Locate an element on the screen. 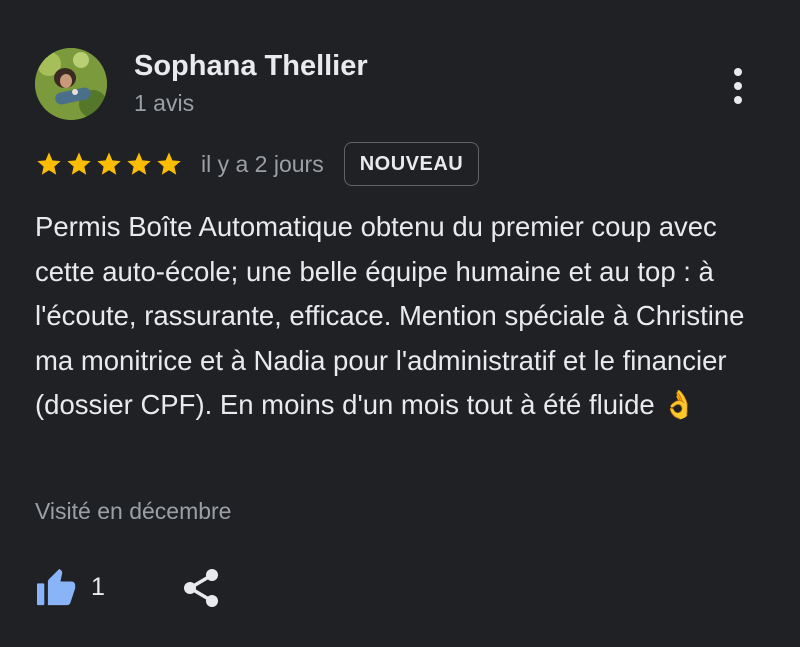 This screenshot has width=800, height=647. share-button is located at coordinates (201, 588).